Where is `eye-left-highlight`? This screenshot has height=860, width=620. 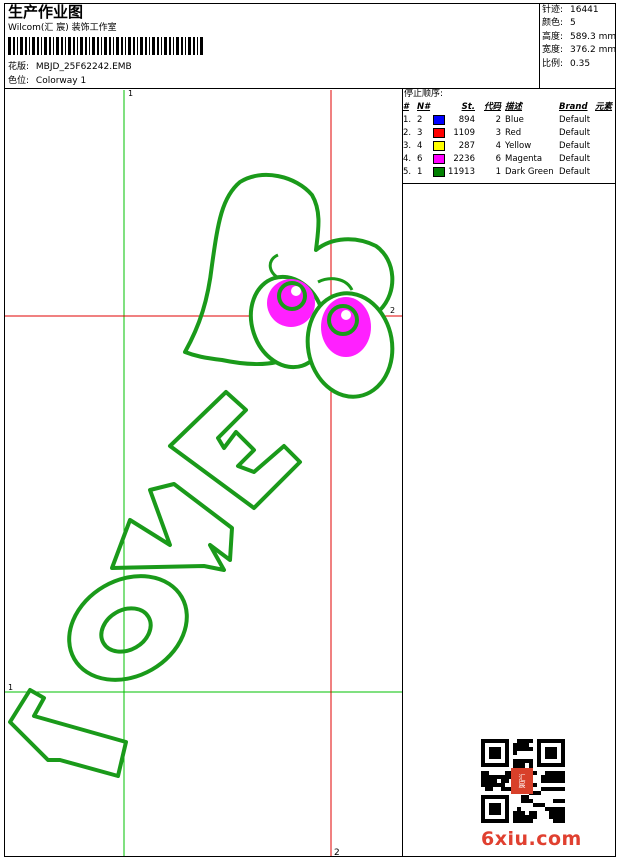 eye-left-highlight is located at coordinates (296, 291).